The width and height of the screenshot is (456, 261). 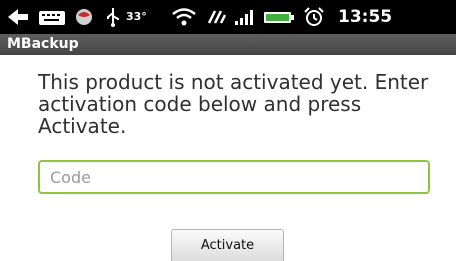 What do you see at coordinates (136, 16) in the screenshot?
I see `temperature-text: 33°` at bounding box center [136, 16].